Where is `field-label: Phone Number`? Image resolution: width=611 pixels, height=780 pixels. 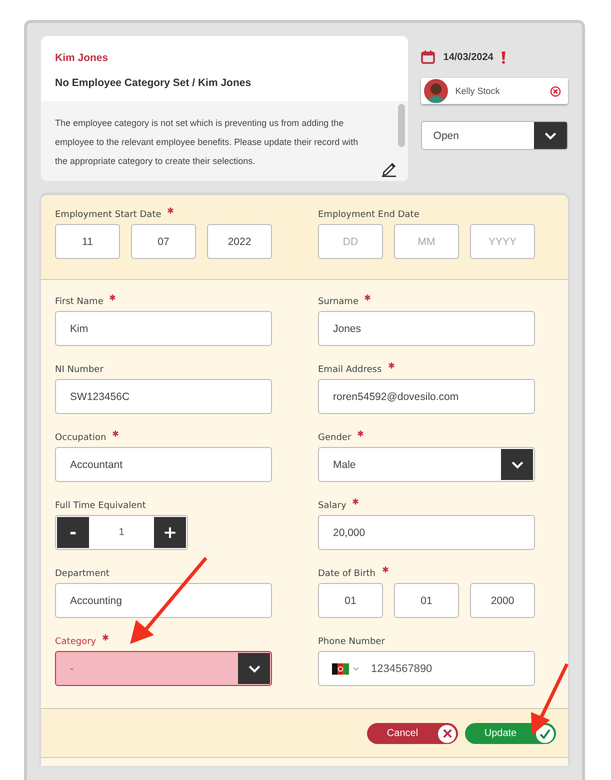 field-label: Phone Number is located at coordinates (351, 642).